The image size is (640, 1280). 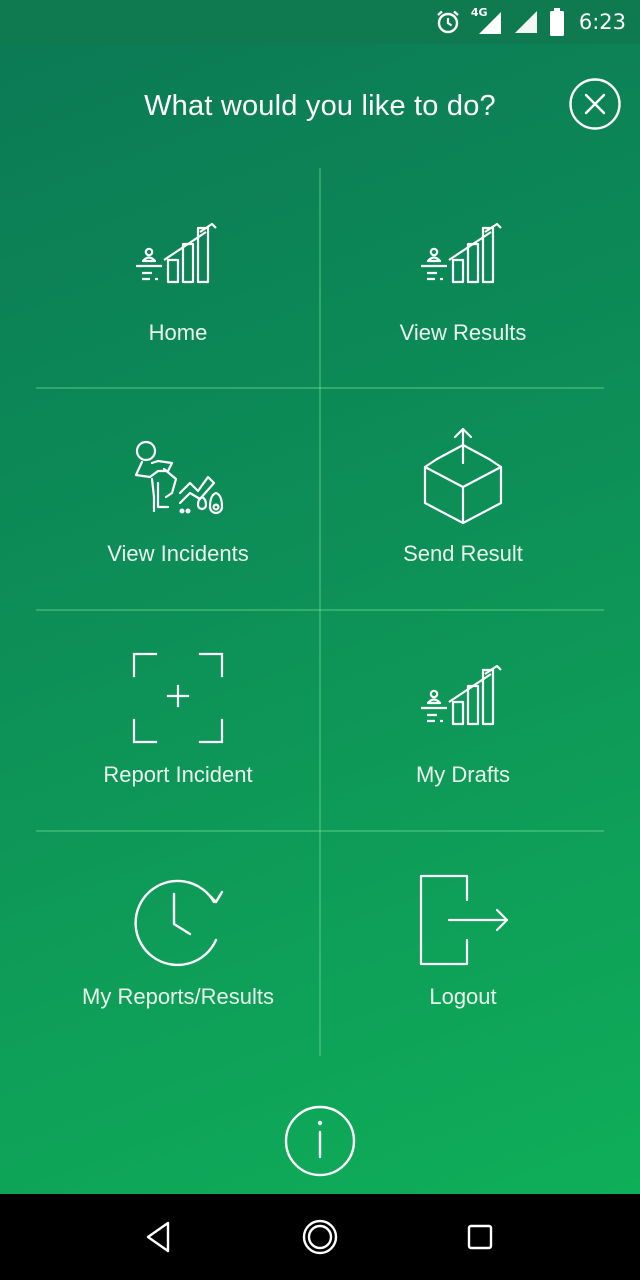 What do you see at coordinates (159, 1237) in the screenshot?
I see `back-icon` at bounding box center [159, 1237].